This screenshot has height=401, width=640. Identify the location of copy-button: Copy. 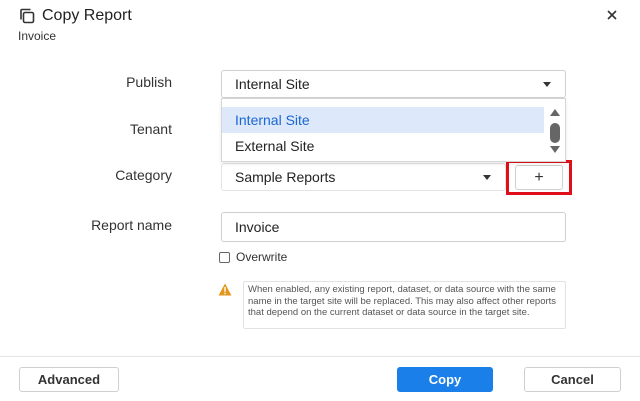
(445, 379).